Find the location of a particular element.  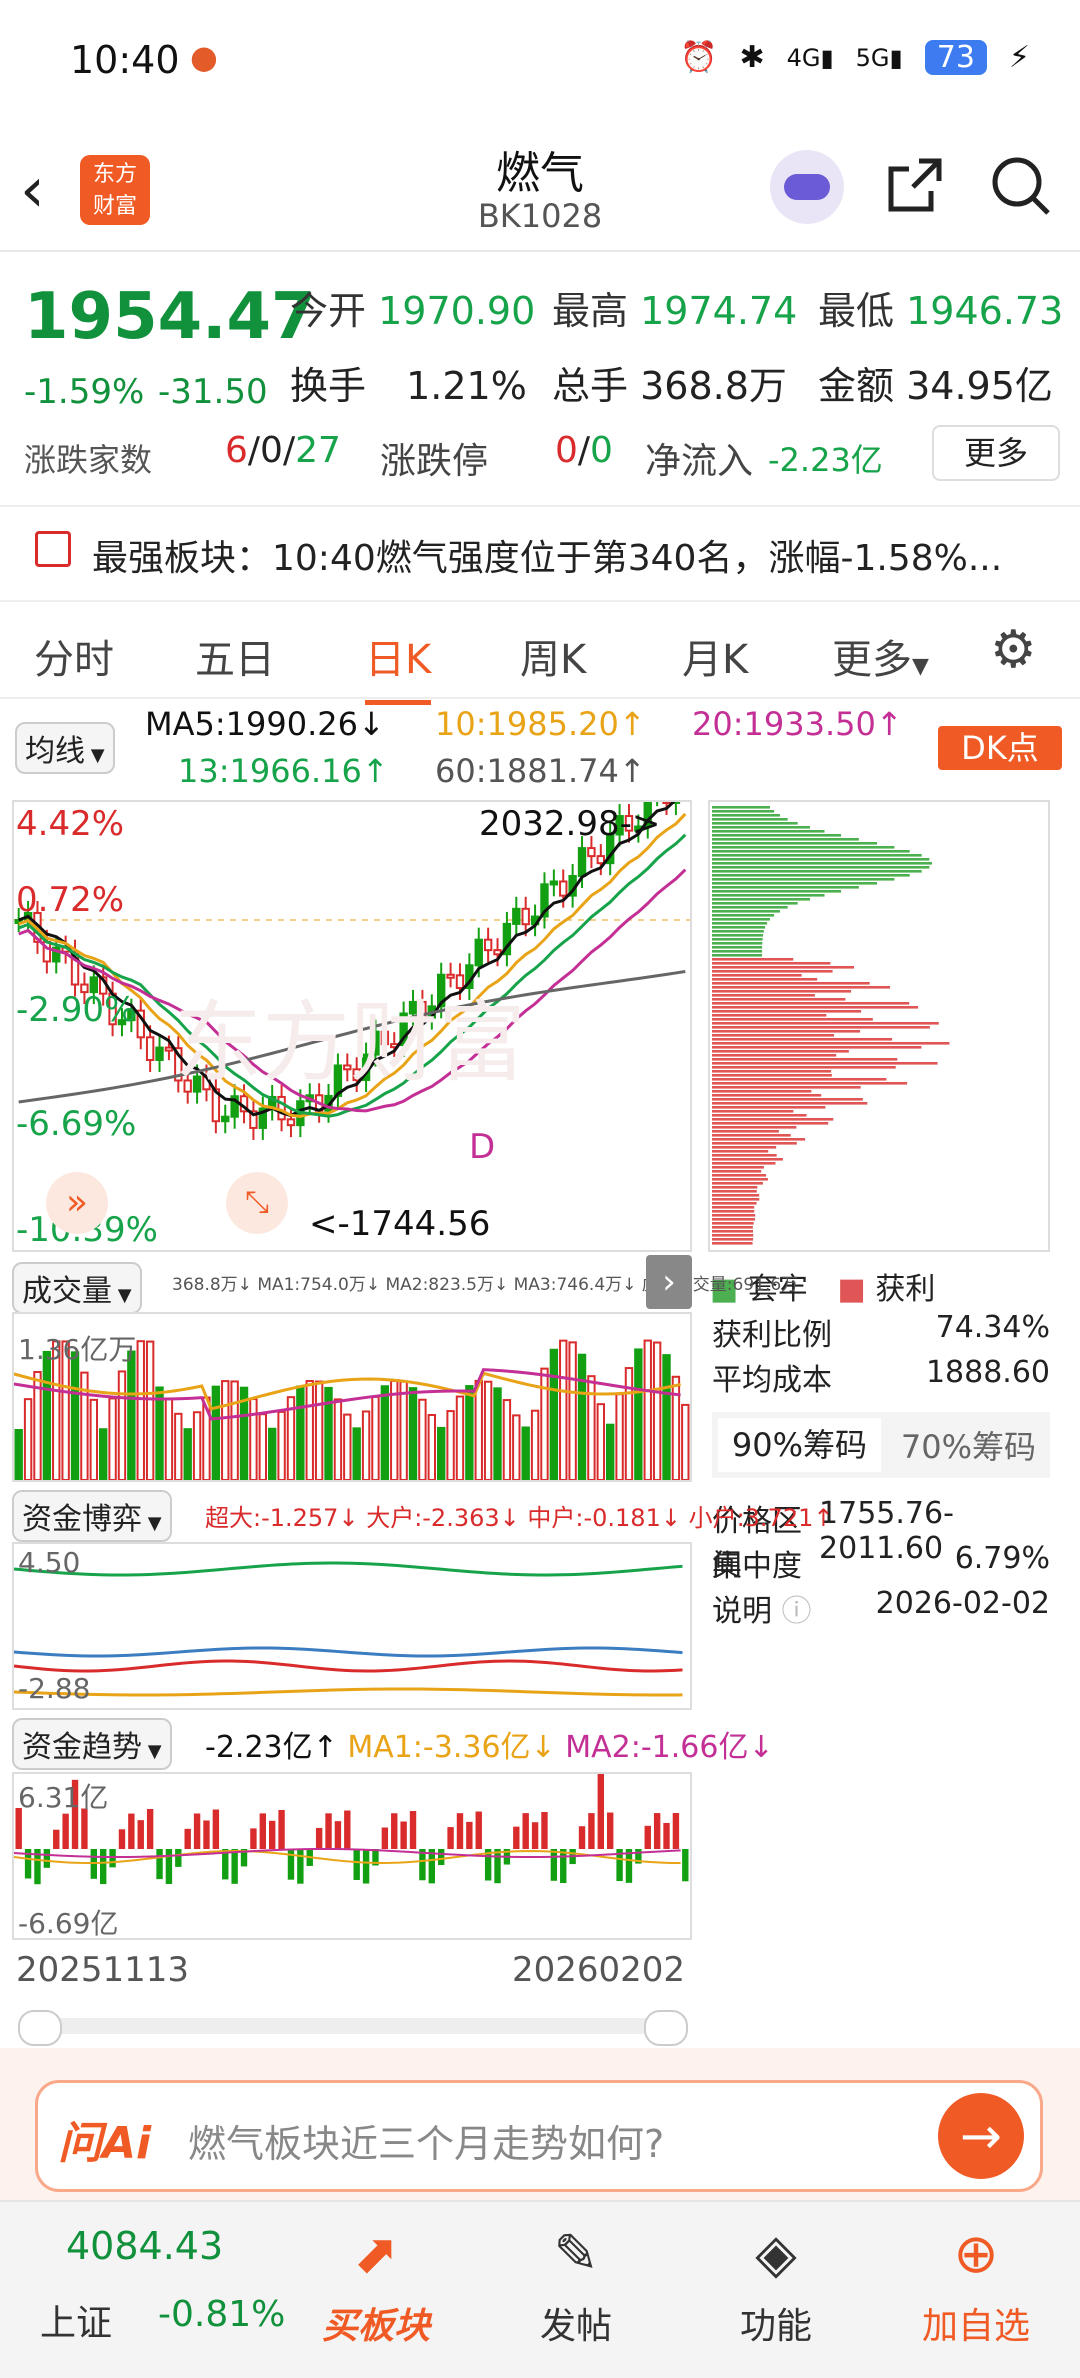

d-marker: D is located at coordinates (482, 1147).